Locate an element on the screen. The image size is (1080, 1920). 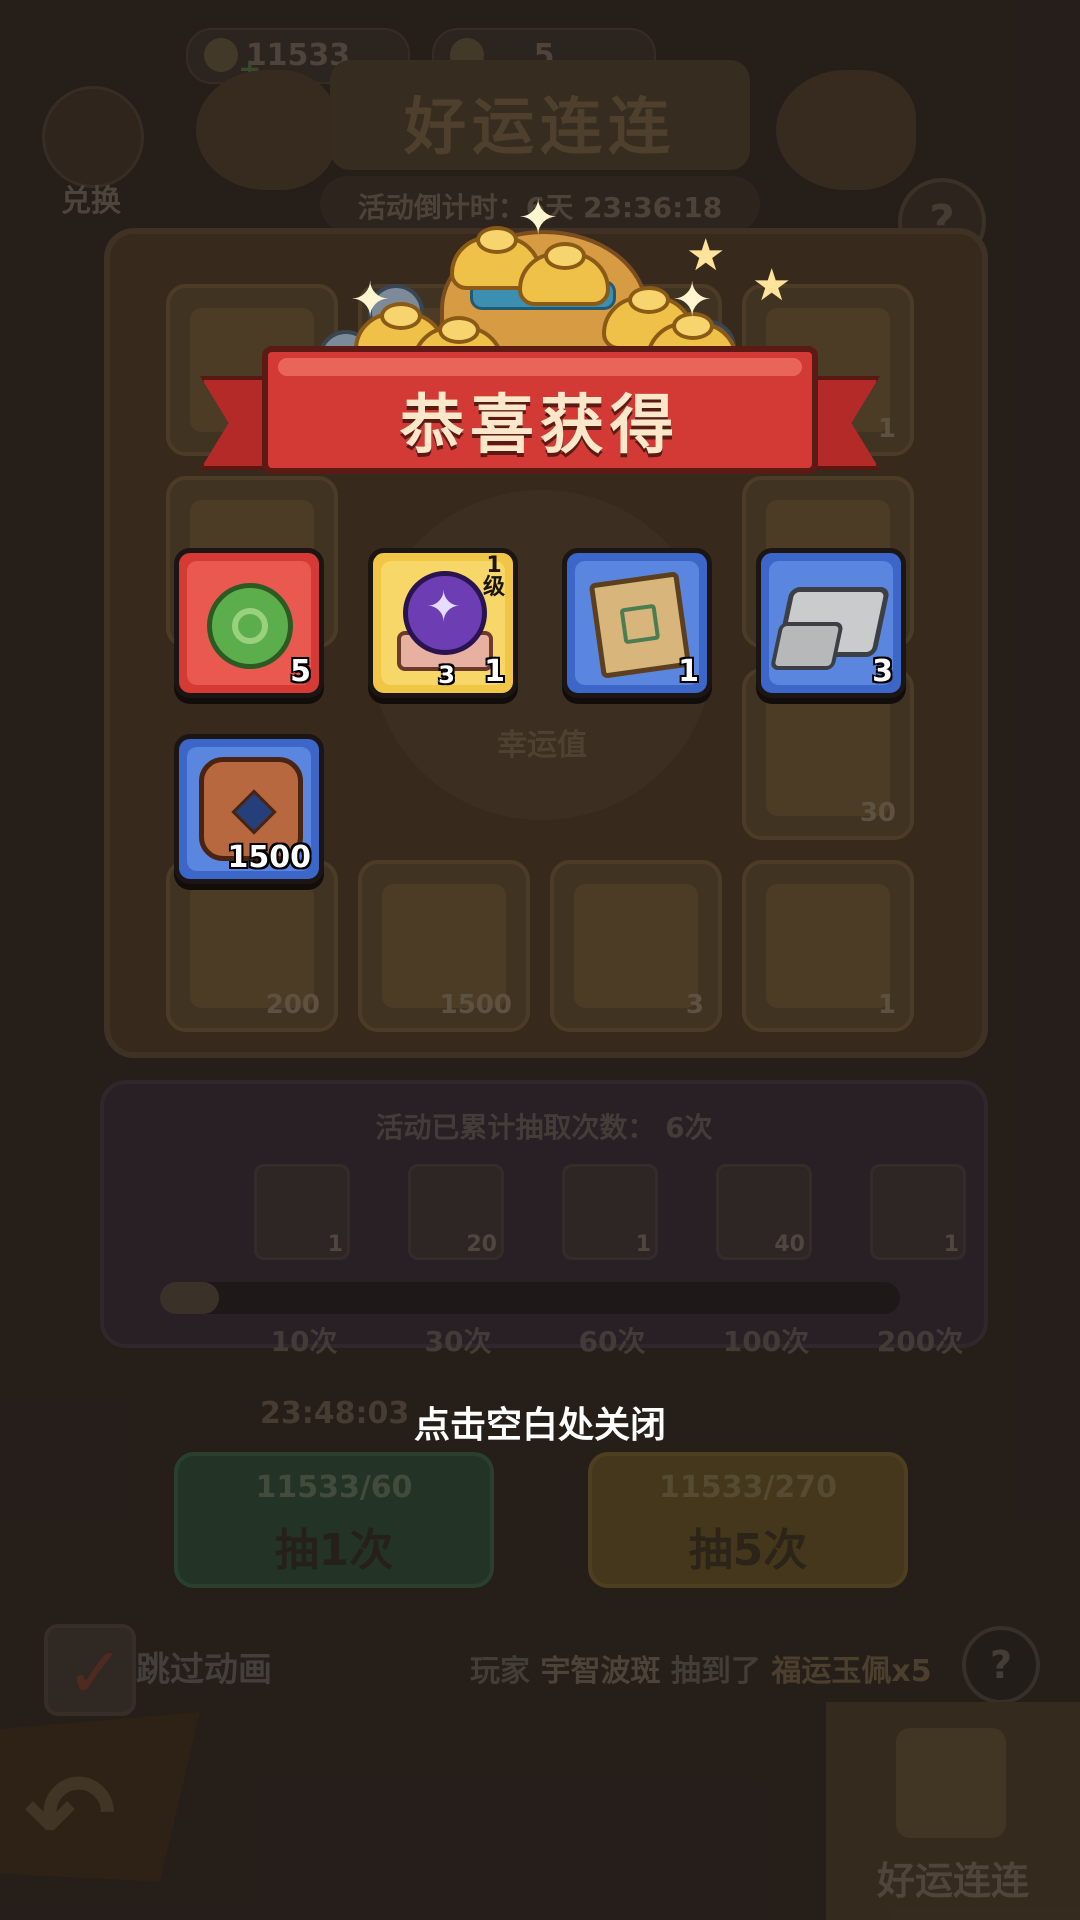
reward-stars: 3 is located at coordinates (446, 675).